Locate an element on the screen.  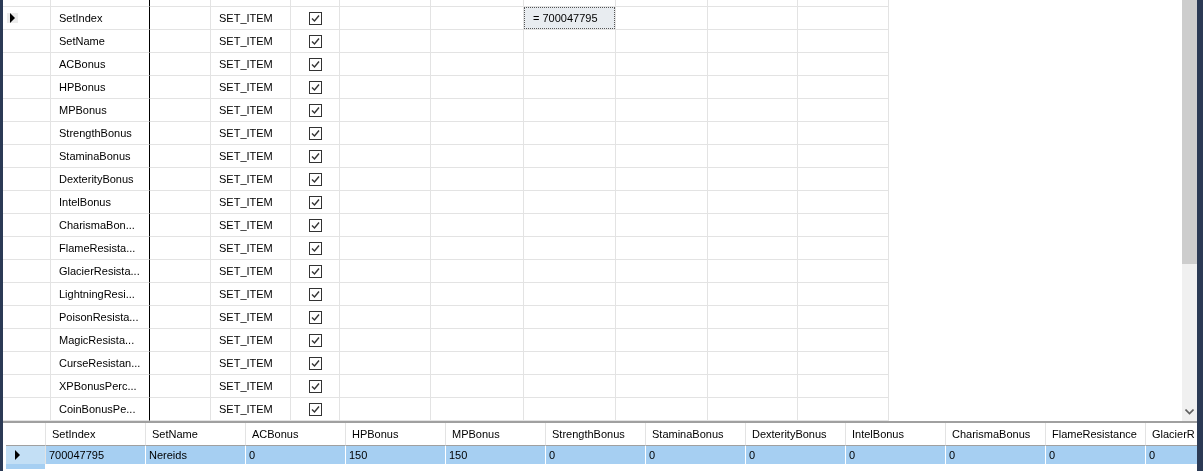
column-header: ACBonus is located at coordinates (296, 434).